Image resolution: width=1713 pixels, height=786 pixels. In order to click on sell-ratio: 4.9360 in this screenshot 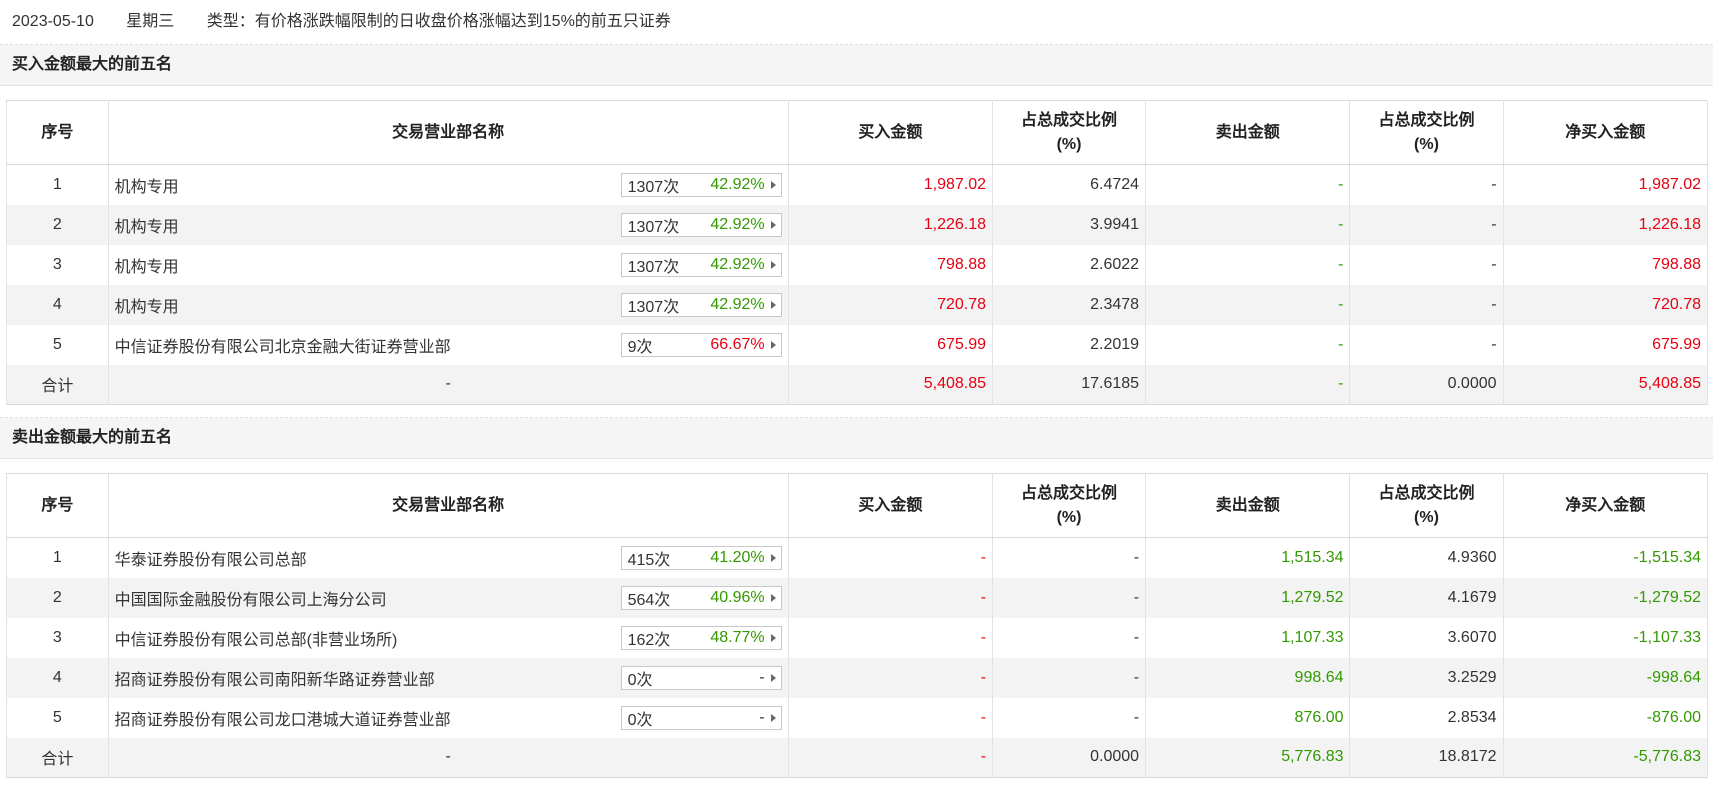, I will do `click(1426, 557)`.